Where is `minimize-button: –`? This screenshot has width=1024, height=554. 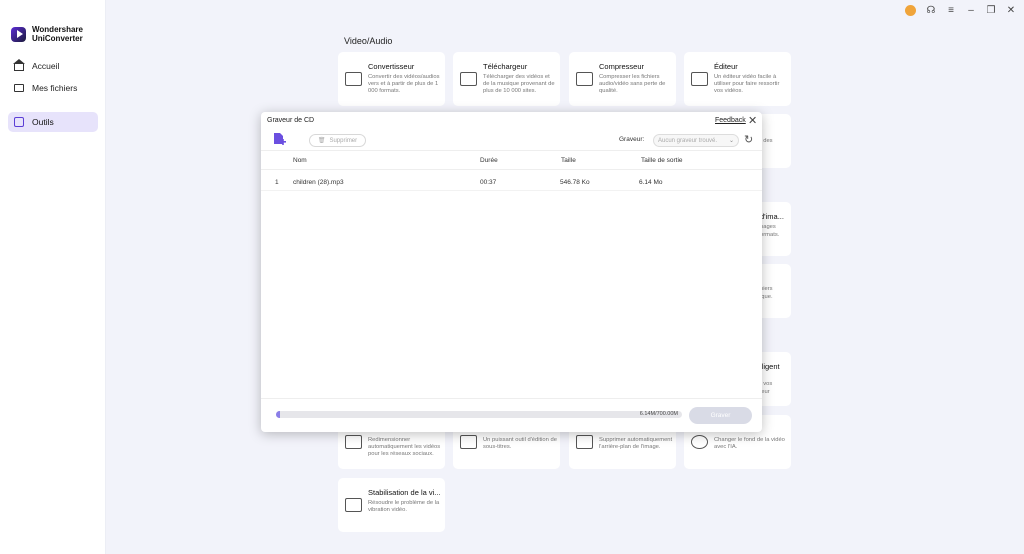 minimize-button: – is located at coordinates (971, 10).